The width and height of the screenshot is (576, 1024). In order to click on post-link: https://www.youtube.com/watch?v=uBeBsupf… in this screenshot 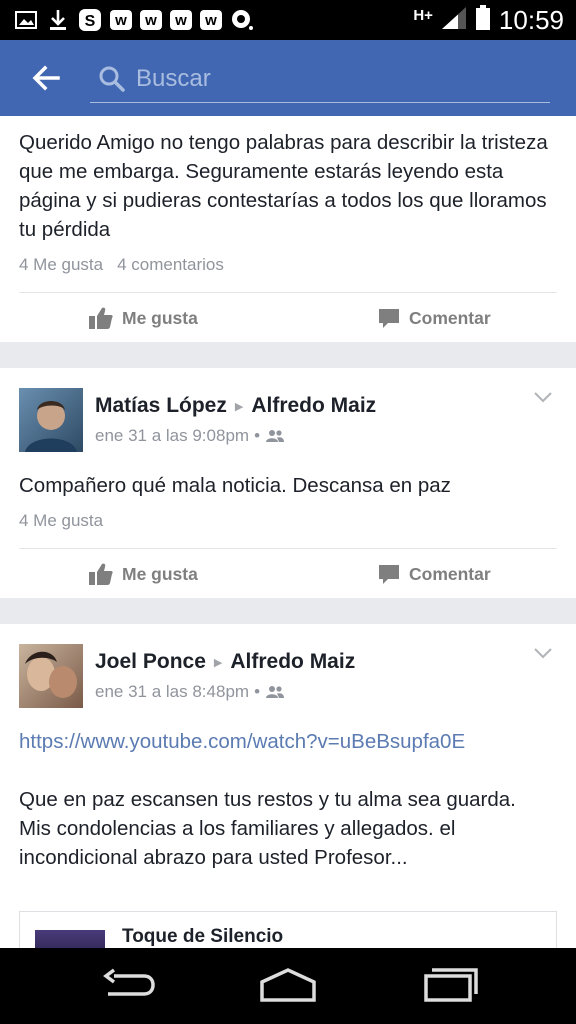, I will do `click(283, 741)`.